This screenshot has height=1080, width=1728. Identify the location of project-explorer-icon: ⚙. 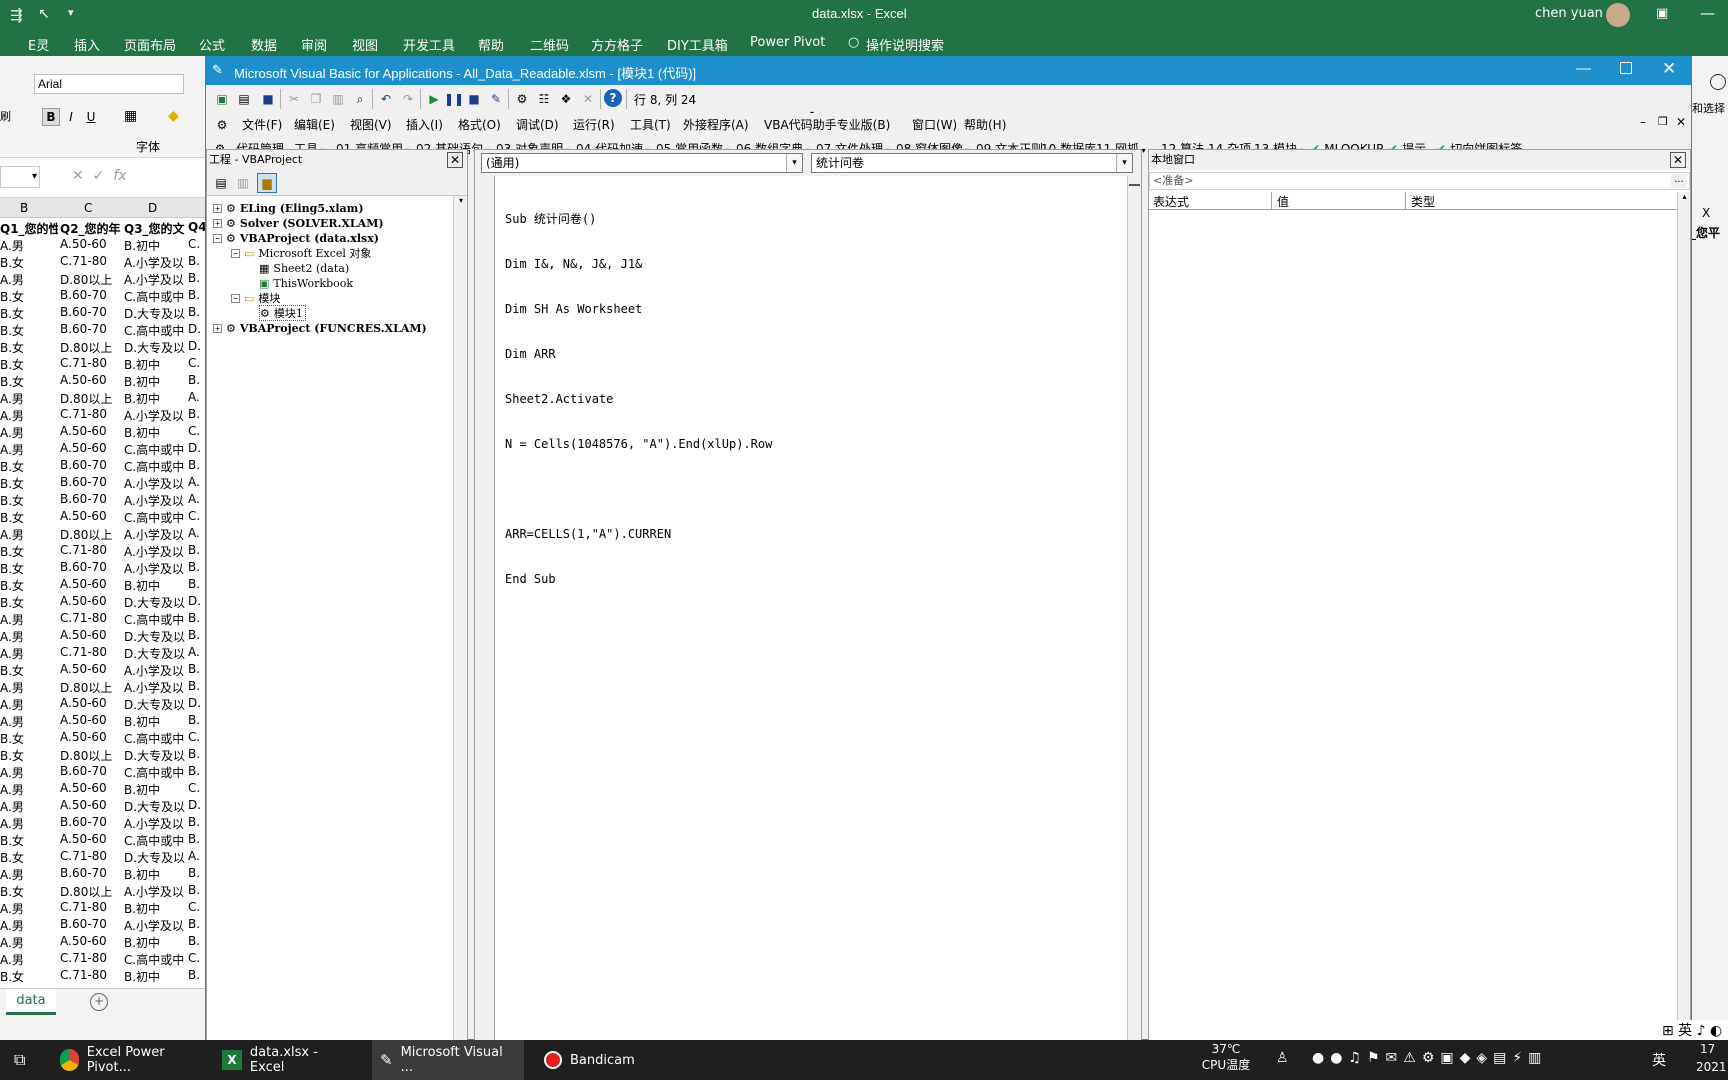
(522, 99).